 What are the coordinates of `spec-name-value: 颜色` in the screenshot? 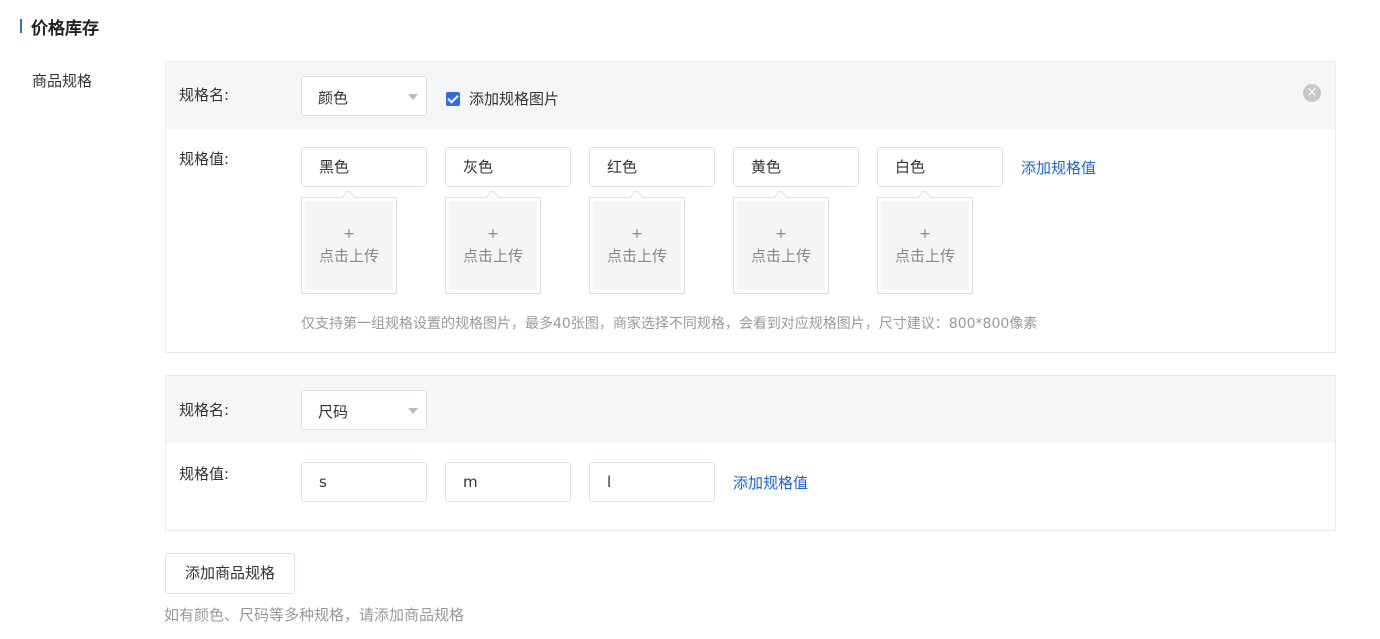 It's located at (333, 98).